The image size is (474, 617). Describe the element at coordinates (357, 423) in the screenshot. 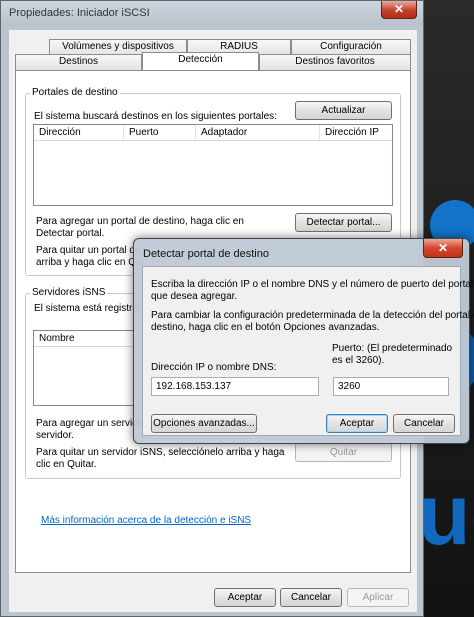

I see `dialog-ok-button: Aceptar` at that location.